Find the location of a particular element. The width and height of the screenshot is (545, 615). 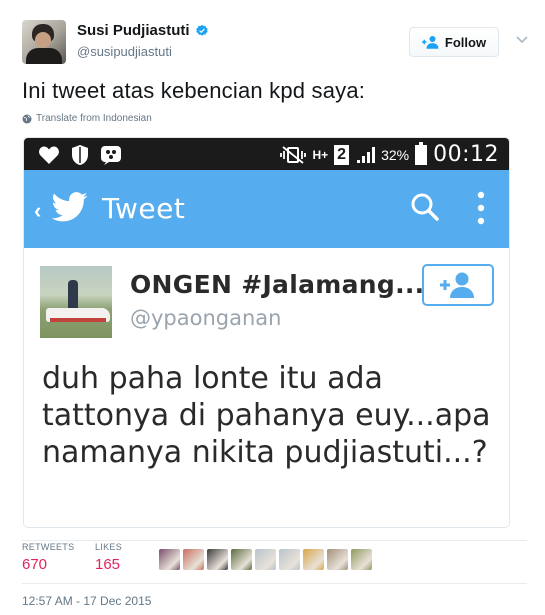

tweet-timestamp: 12:57 AM - 17 Dec 2015 is located at coordinates (86, 601).